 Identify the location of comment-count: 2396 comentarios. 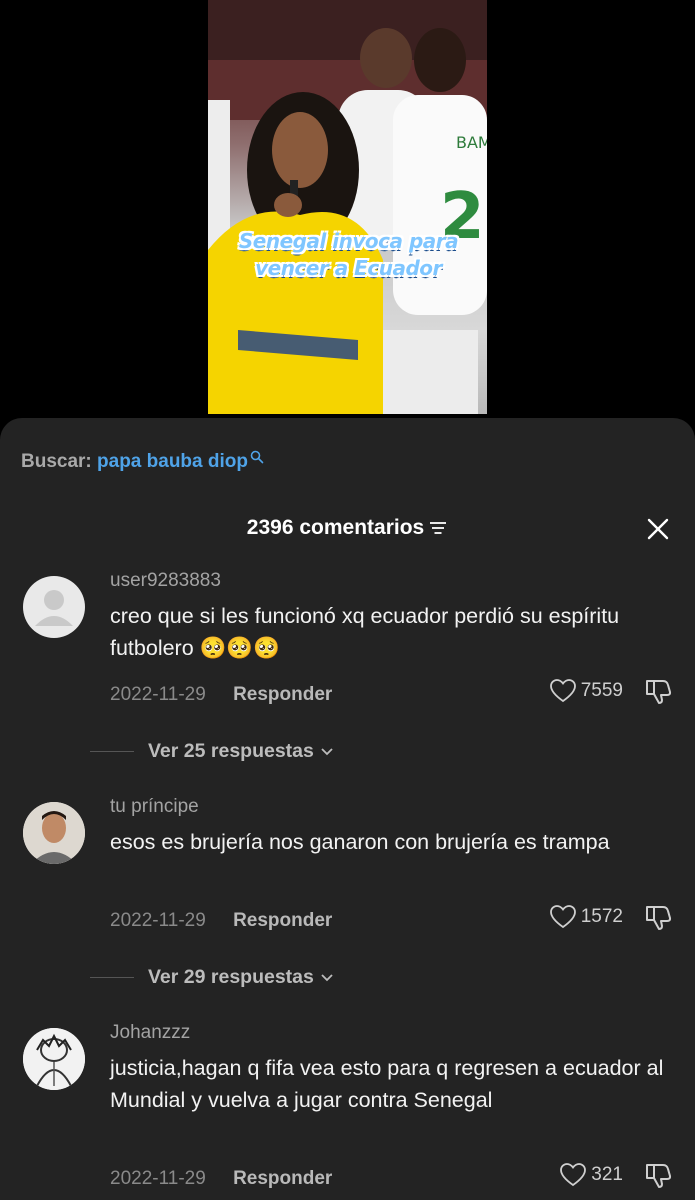
(335, 527).